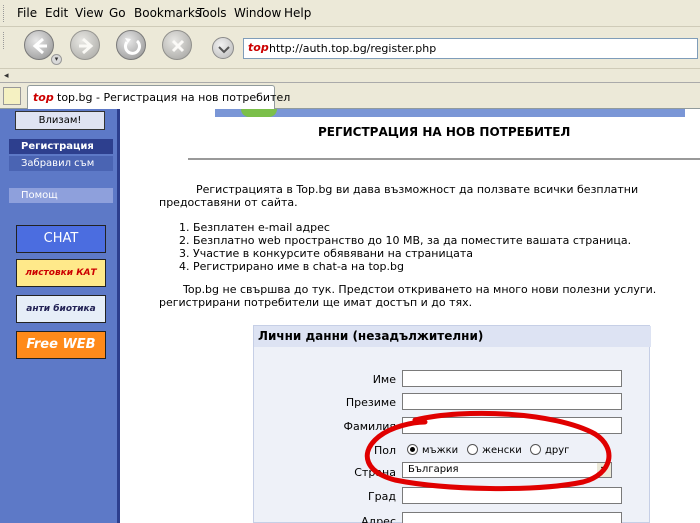 The height and width of the screenshot is (523, 700). What do you see at coordinates (12, 96) in the screenshot?
I see `new-tab-icon` at bounding box center [12, 96].